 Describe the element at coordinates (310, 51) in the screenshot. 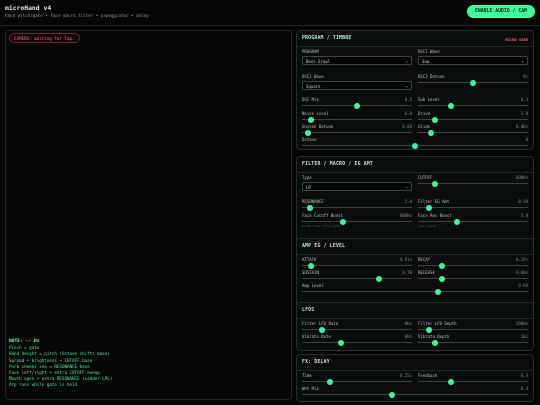

I see `program-label: PROGRAM` at that location.